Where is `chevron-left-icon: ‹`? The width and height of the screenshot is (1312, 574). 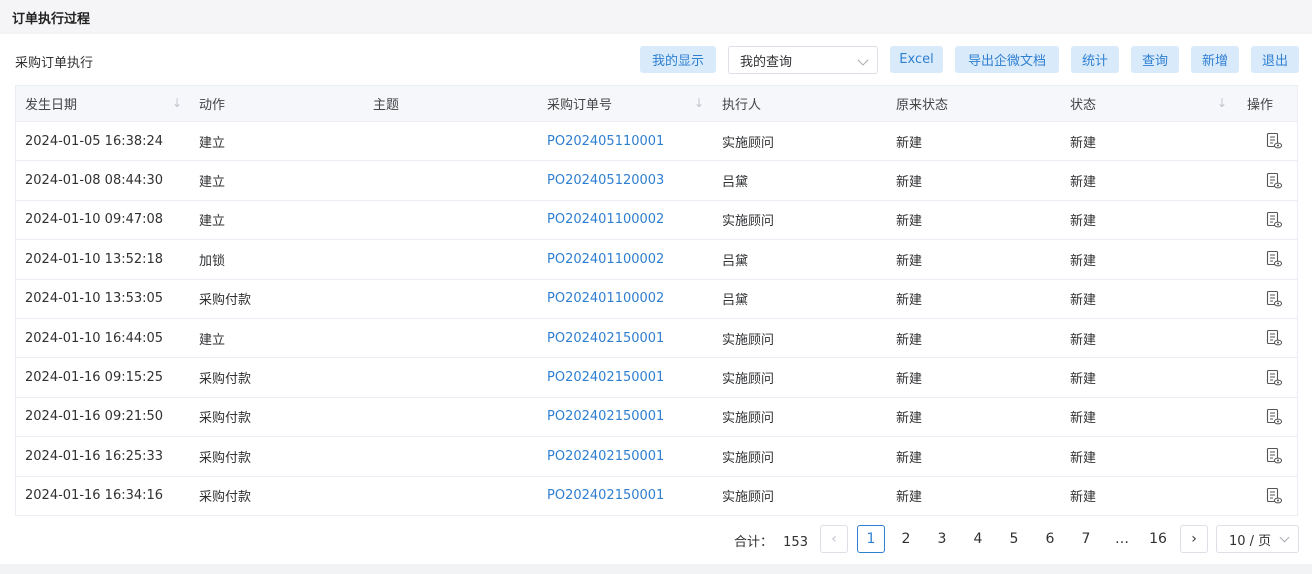
chevron-left-icon: ‹ is located at coordinates (834, 539).